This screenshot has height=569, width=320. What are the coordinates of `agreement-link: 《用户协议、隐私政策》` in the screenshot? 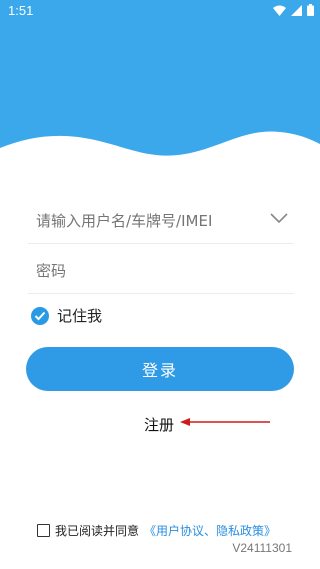 It's located at (210, 530).